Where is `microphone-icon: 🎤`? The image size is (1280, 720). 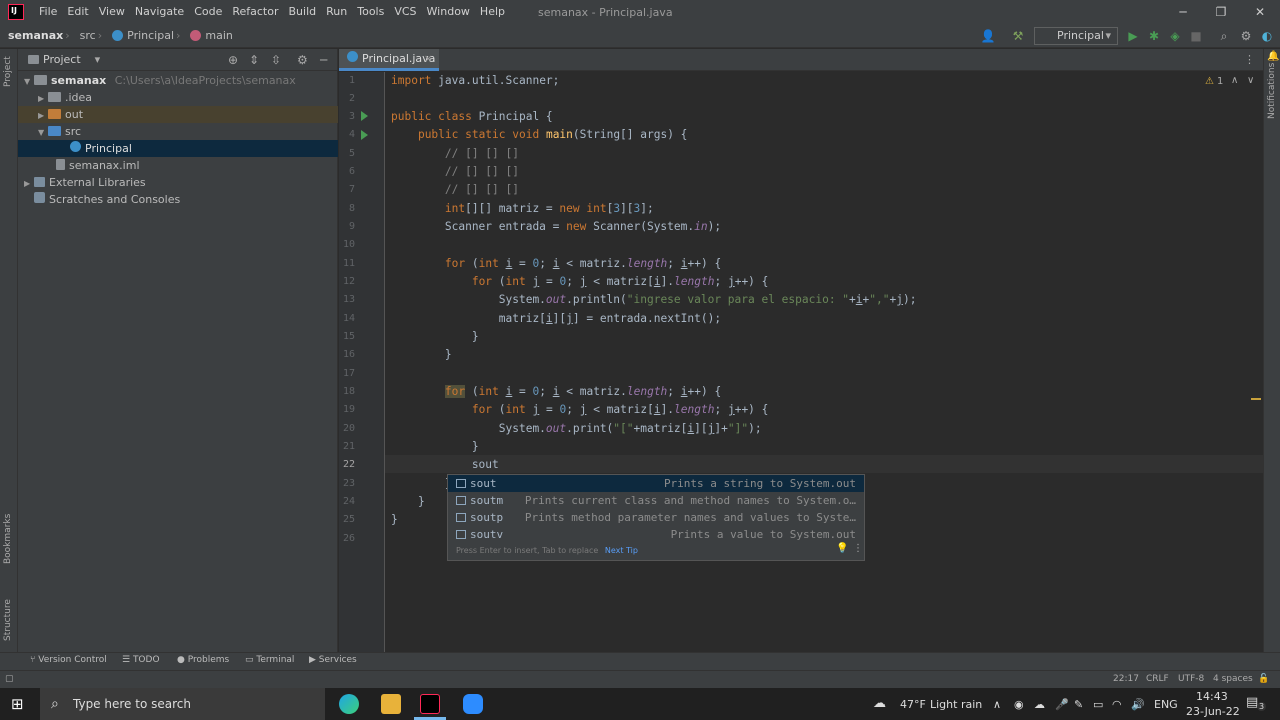
microphone-icon: 🎤 is located at coordinates (1062, 704).